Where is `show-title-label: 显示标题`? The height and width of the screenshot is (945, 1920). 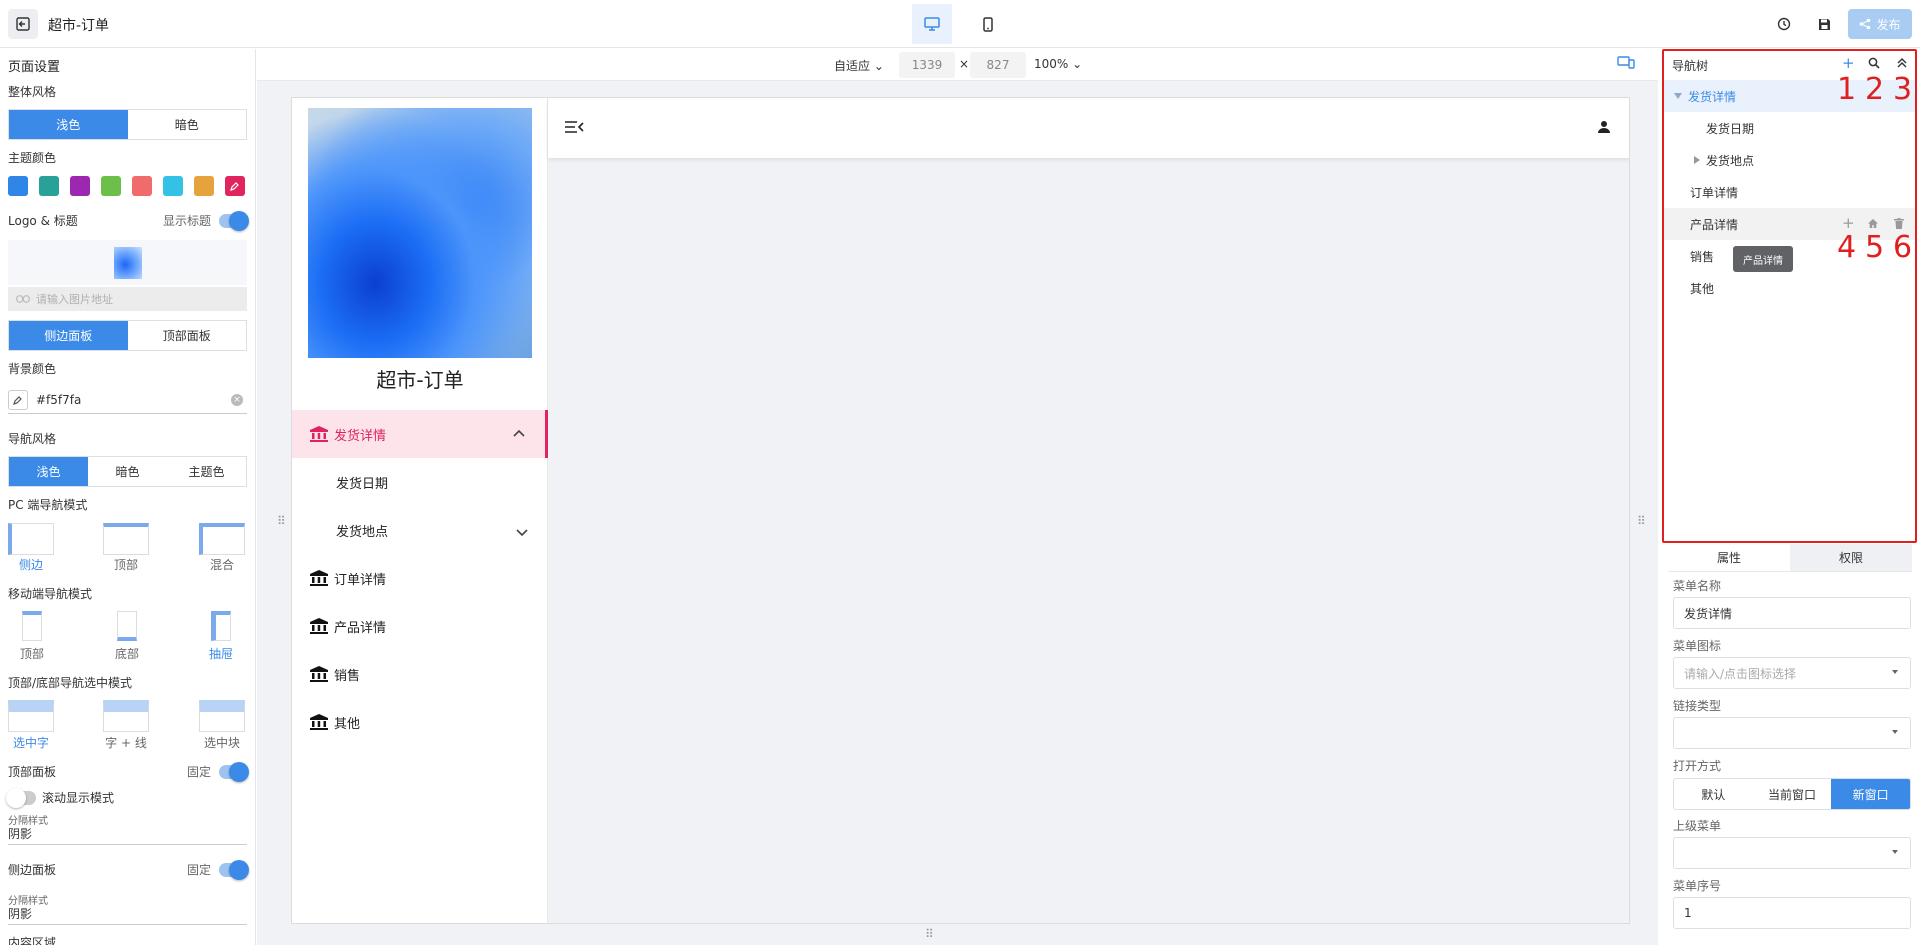 show-title-label: 显示标题 is located at coordinates (187, 221).